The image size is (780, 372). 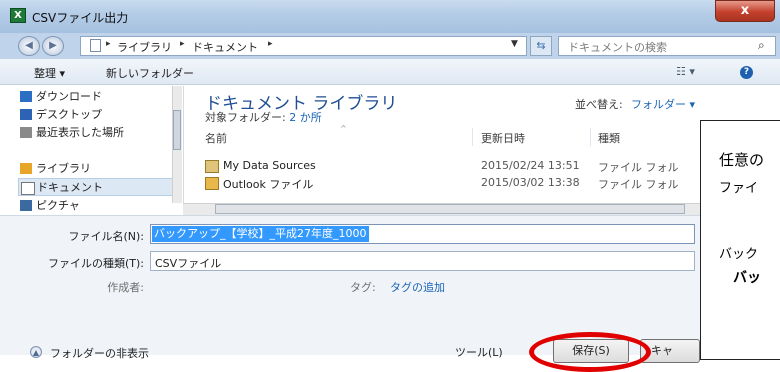 I want to click on library-subtitle: 対象フォルダー: 2 か所, so click(x=263, y=117).